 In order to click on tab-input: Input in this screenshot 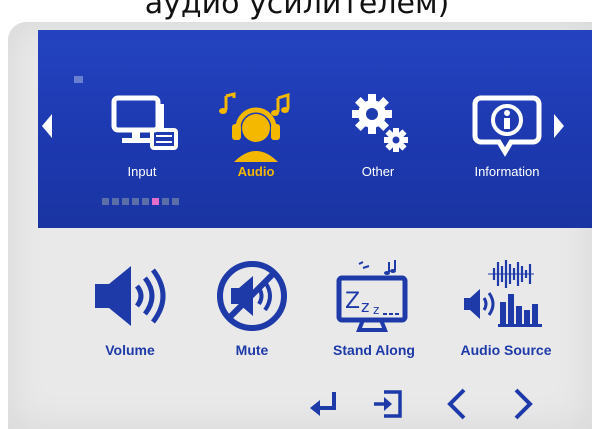, I will do `click(142, 145)`.